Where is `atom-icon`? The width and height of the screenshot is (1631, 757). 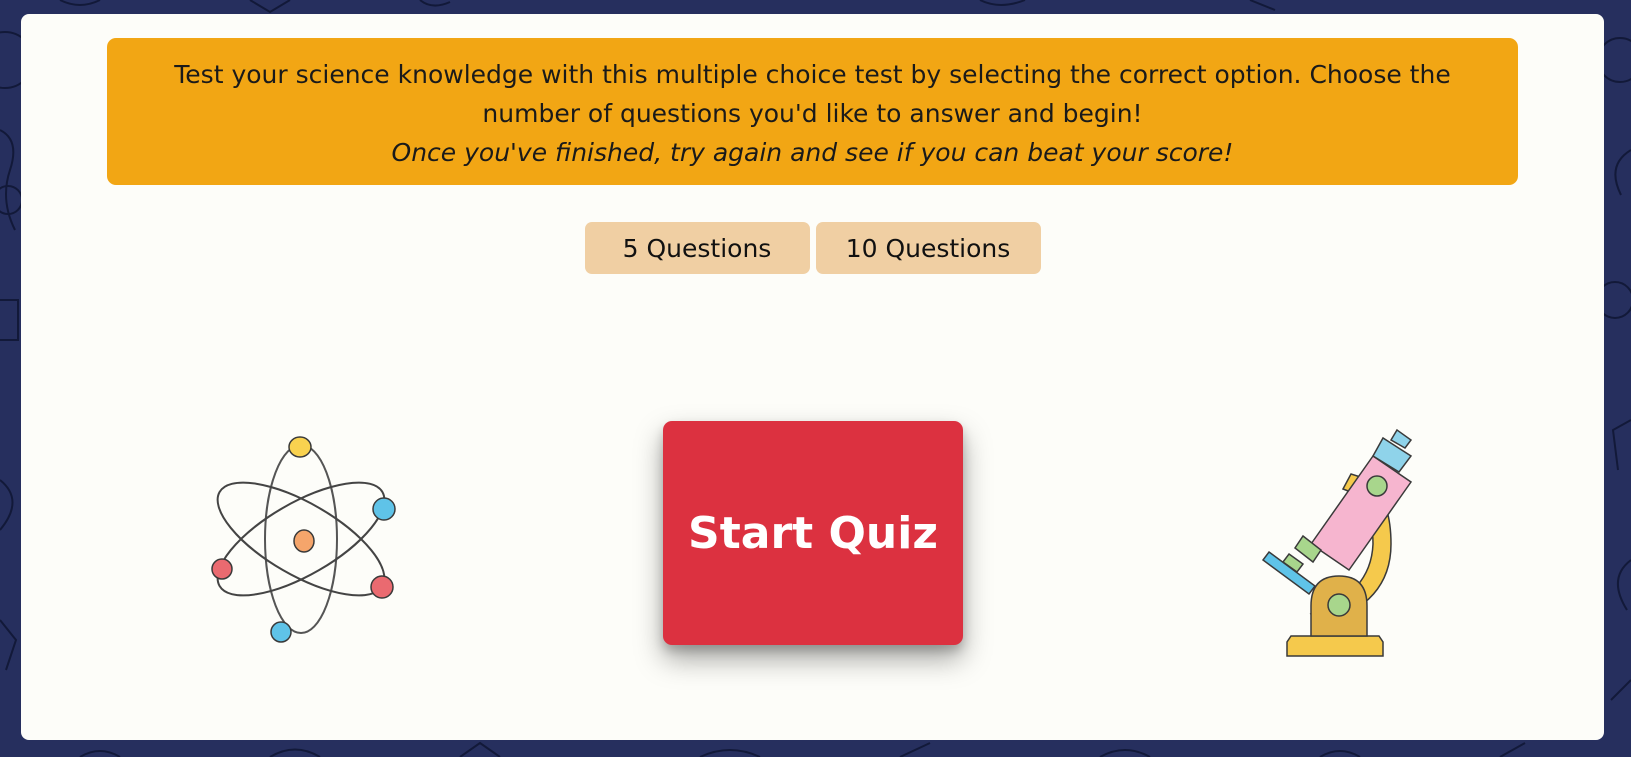
atom-icon is located at coordinates (303, 539).